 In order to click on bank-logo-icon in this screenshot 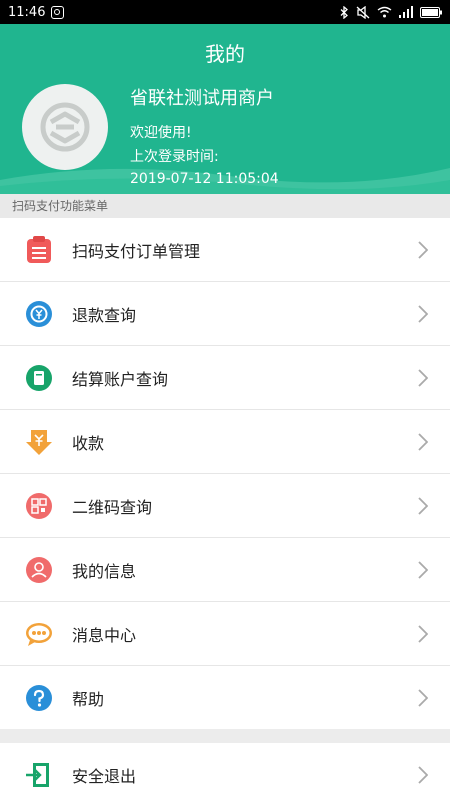, I will do `click(65, 127)`.